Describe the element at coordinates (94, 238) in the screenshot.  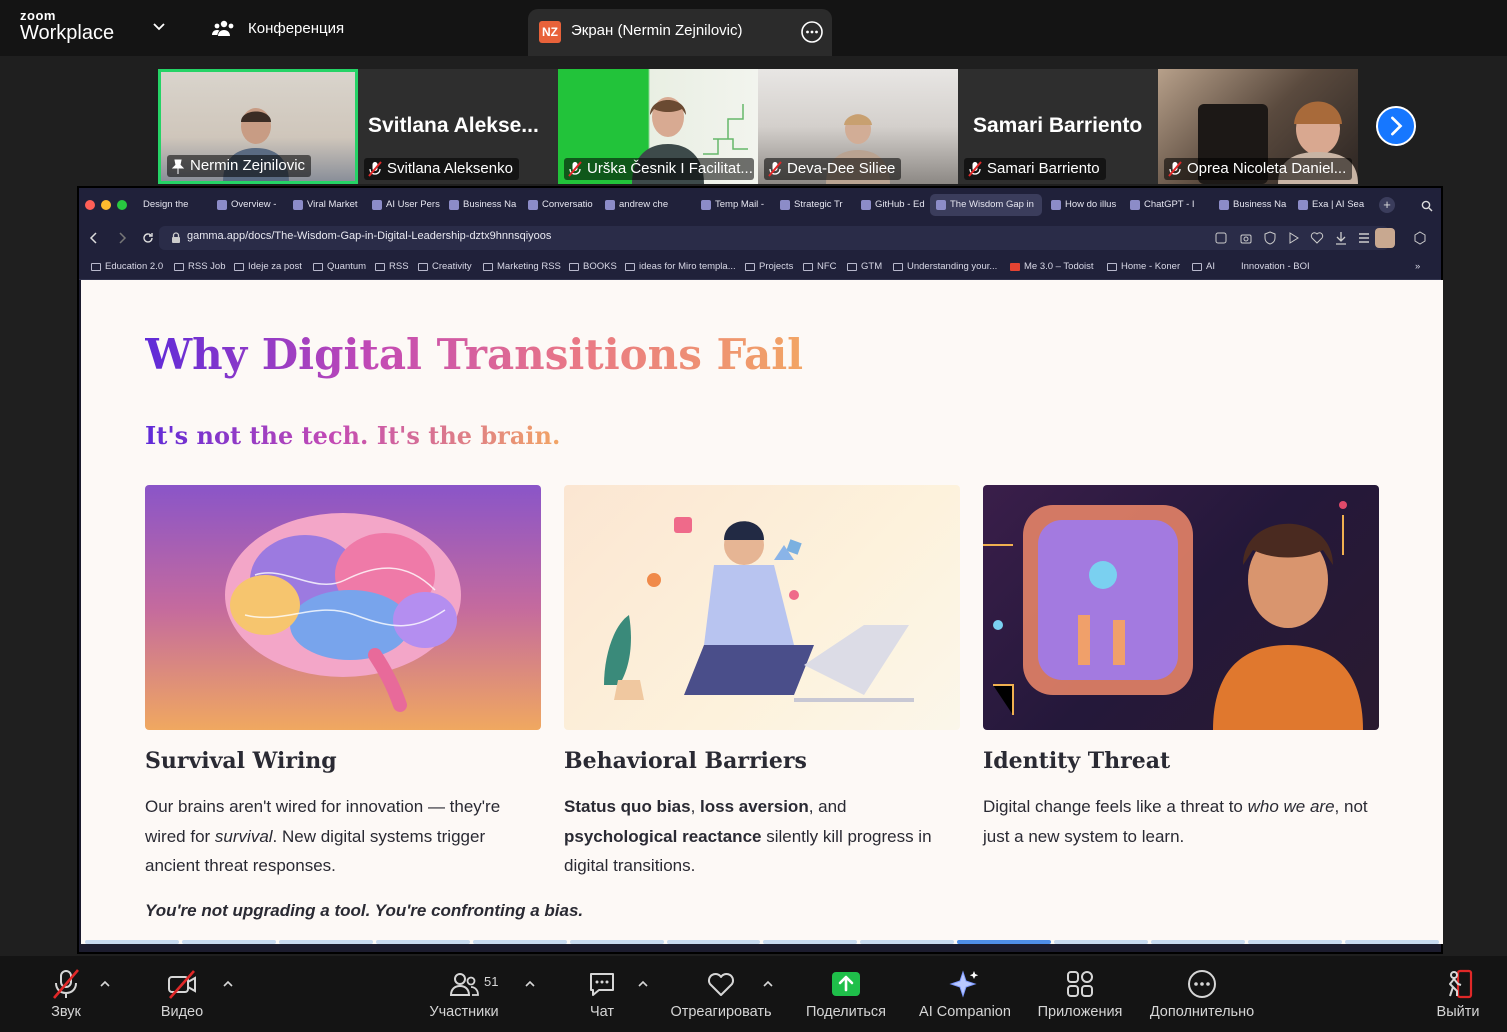
I see `back-arrow-icon` at that location.